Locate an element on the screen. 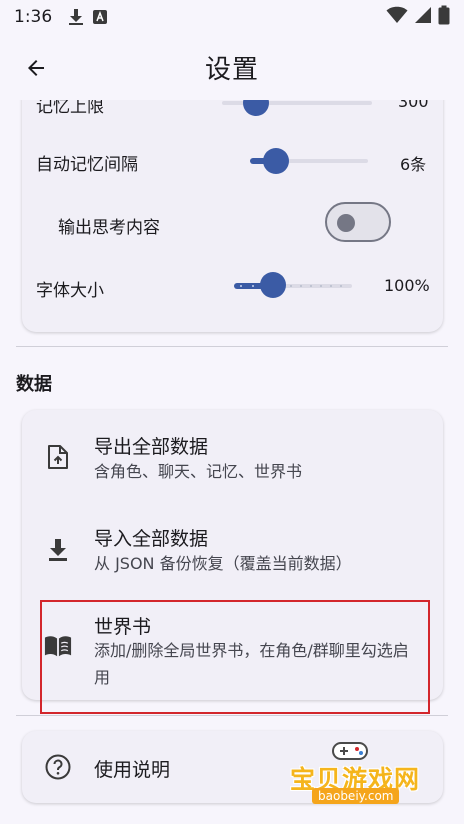 This screenshot has width=464, height=824. font-size-slider-thumb is located at coordinates (273, 285).